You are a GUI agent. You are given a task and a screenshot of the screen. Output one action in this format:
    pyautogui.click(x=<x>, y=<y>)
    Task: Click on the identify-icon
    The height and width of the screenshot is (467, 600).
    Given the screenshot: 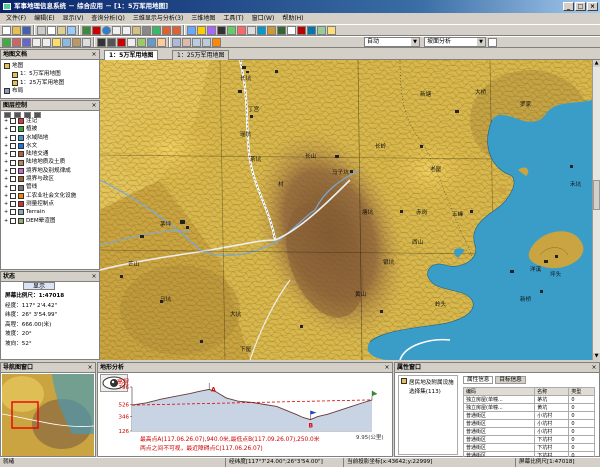 What is the action you would take?
    pyautogui.click(x=211, y=30)
    